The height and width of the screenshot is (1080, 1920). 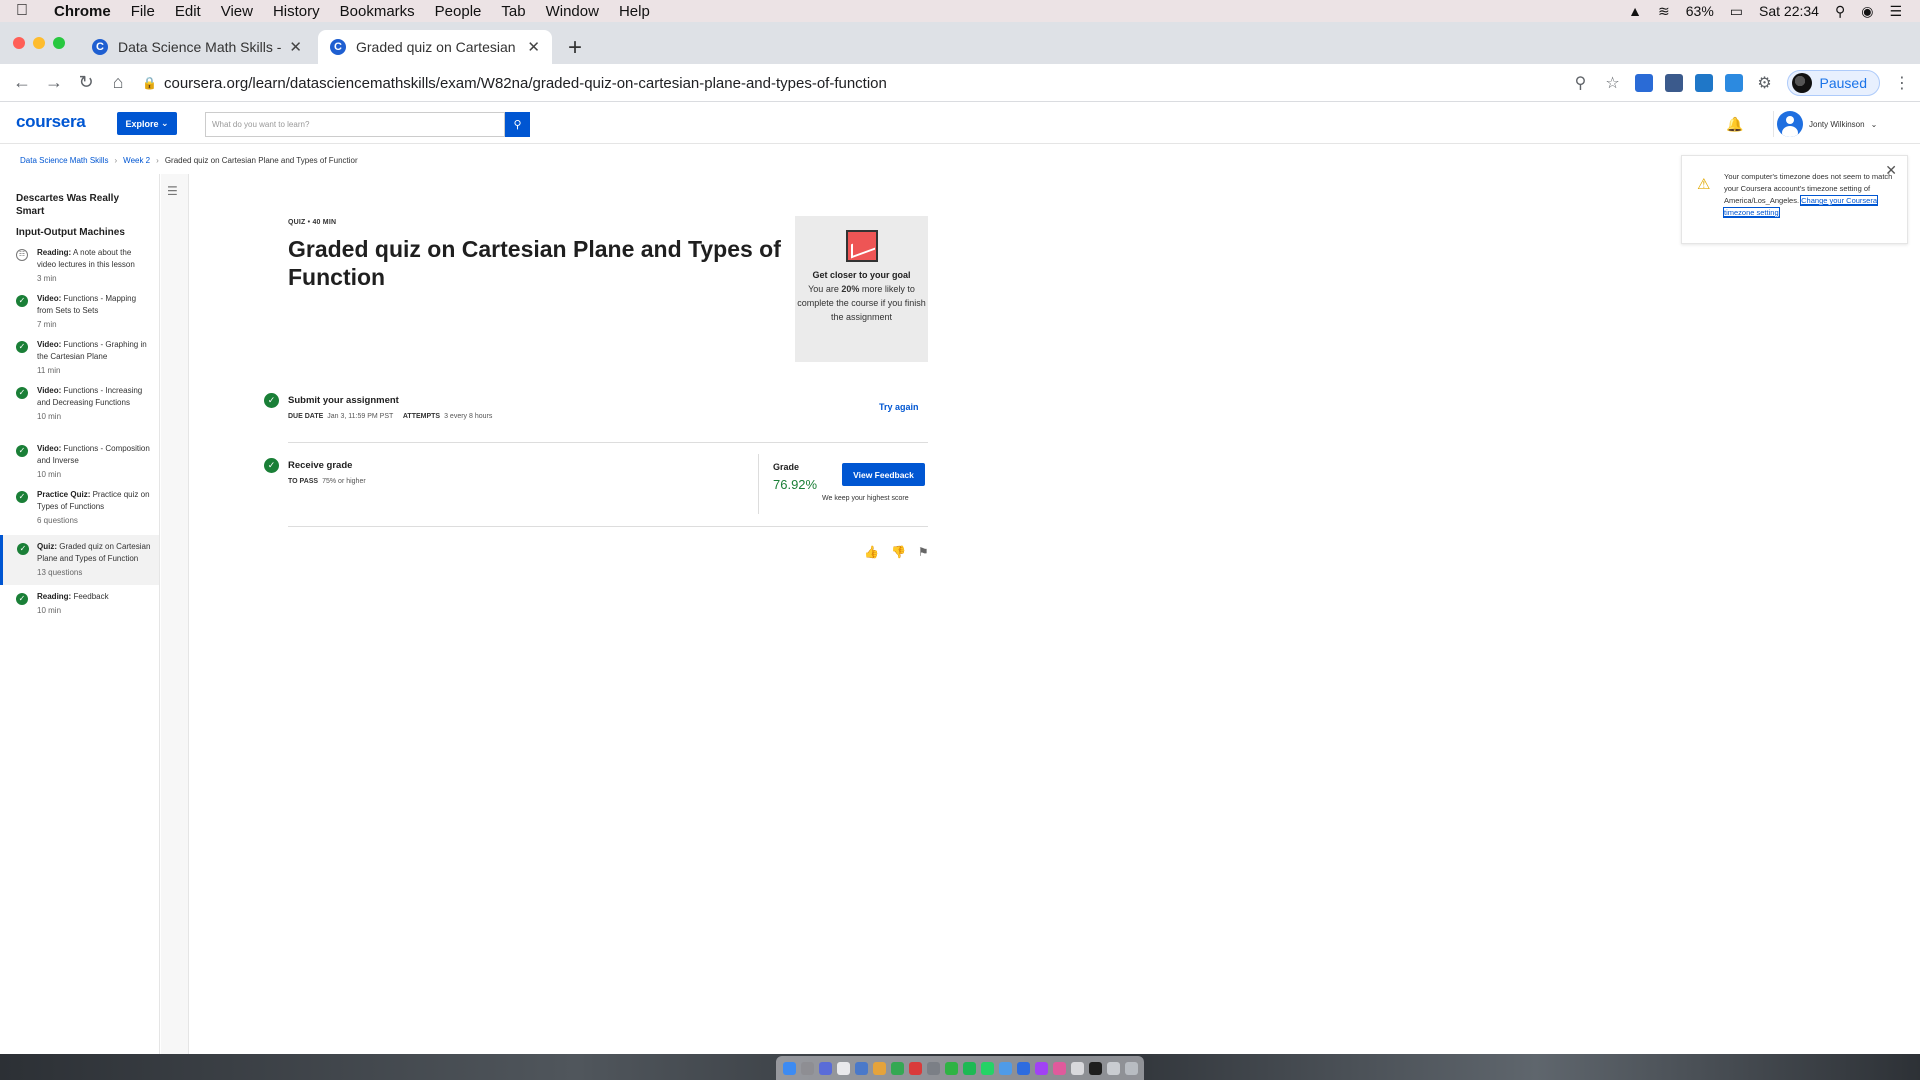 What do you see at coordinates (807, 1068) in the screenshot?
I see `launchpad-icon` at bounding box center [807, 1068].